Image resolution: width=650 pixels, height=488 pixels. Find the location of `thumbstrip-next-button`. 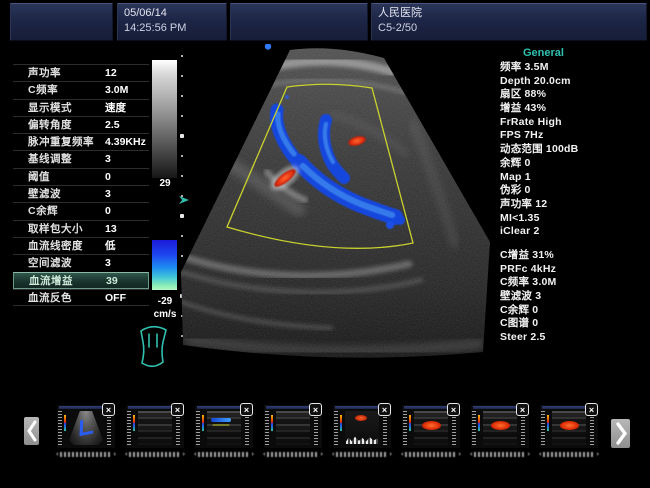

thumbstrip-next-button is located at coordinates (620, 433).